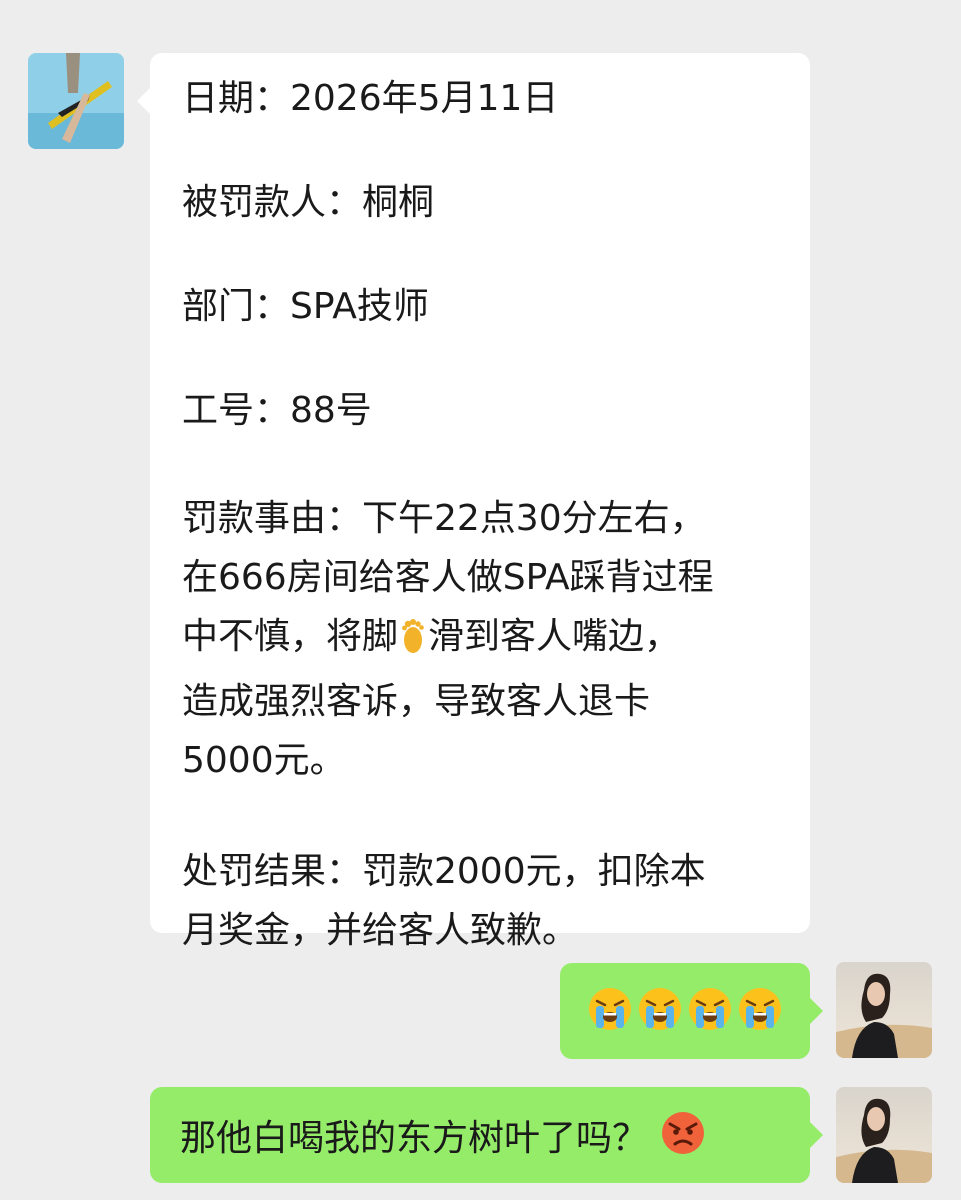 This screenshot has height=1200, width=961. Describe the element at coordinates (277, 410) in the screenshot. I see `employee-number-line: 工号：88号` at that location.